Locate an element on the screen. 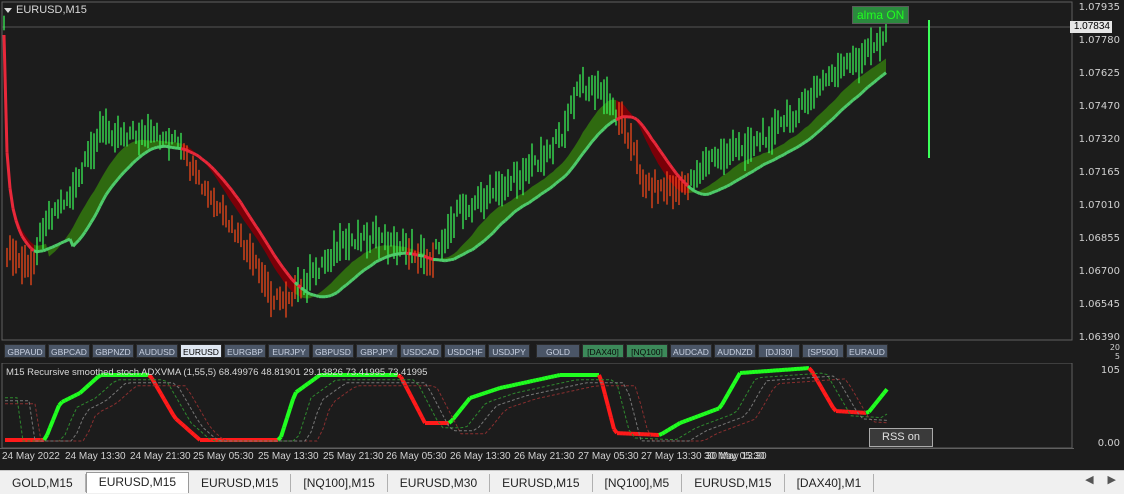  alma-status-label: alma ON is located at coordinates (880, 15).